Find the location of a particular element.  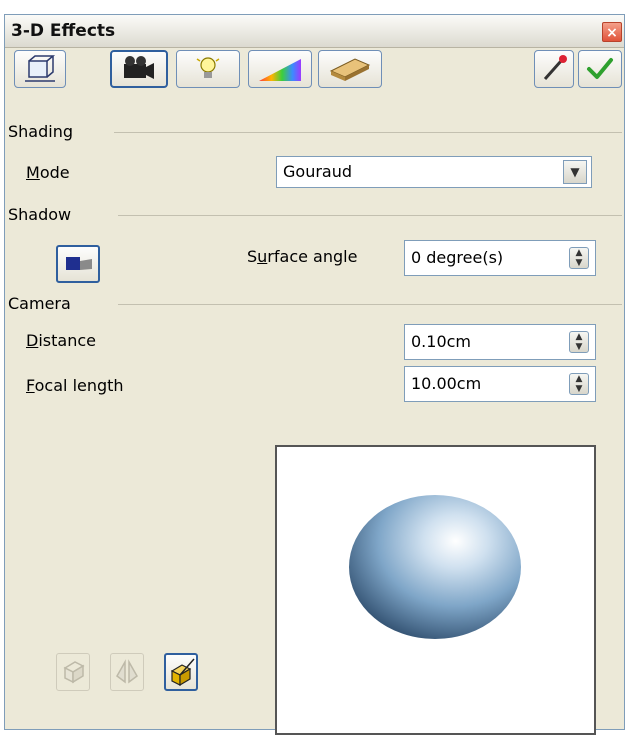

focal-length-value: 10.00cm is located at coordinates (446, 383).